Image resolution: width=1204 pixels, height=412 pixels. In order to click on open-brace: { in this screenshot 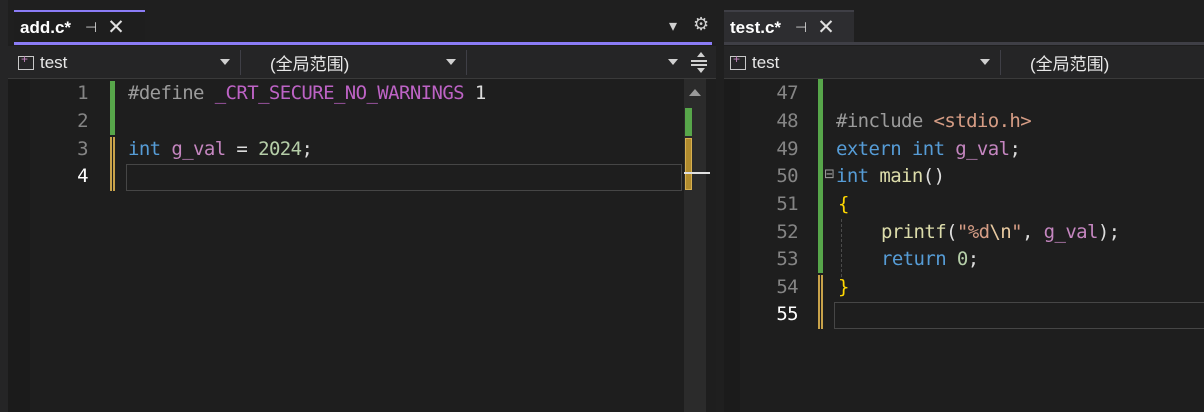, I will do `click(843, 204)`.